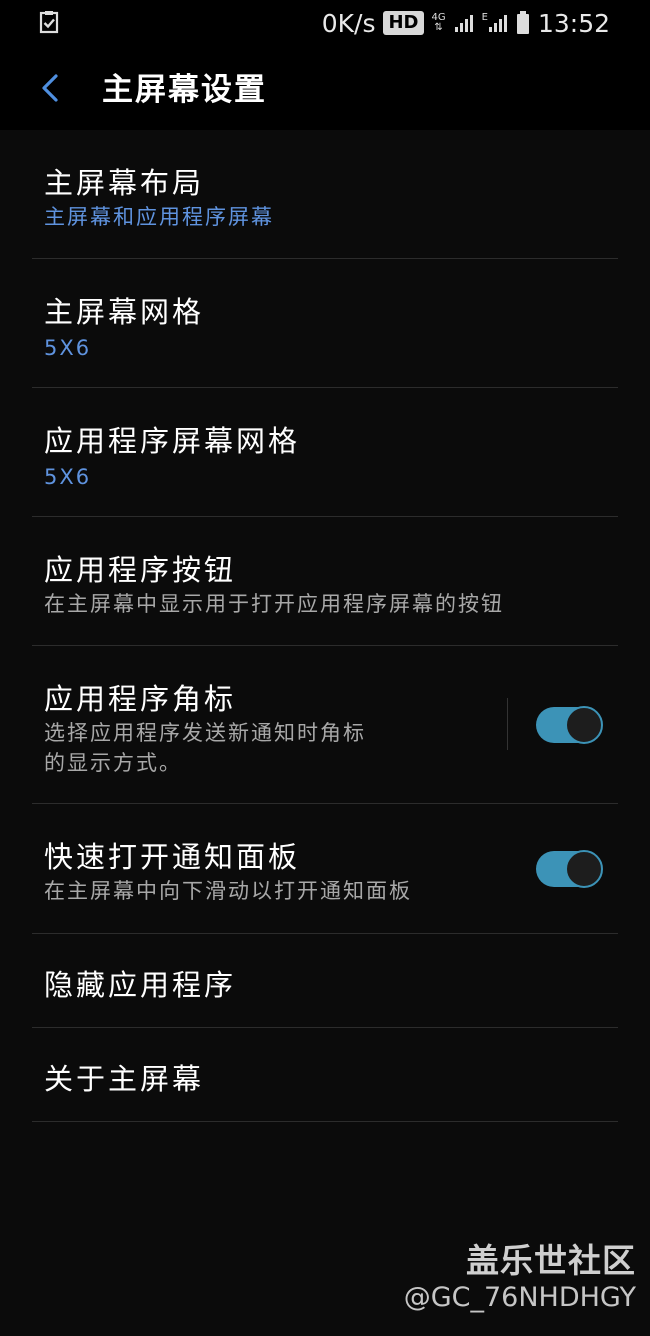 The height and width of the screenshot is (1336, 650). What do you see at coordinates (325, 452) in the screenshot?
I see `setting-apps-screen-grid: 应用程序屏幕网格 5X6` at bounding box center [325, 452].